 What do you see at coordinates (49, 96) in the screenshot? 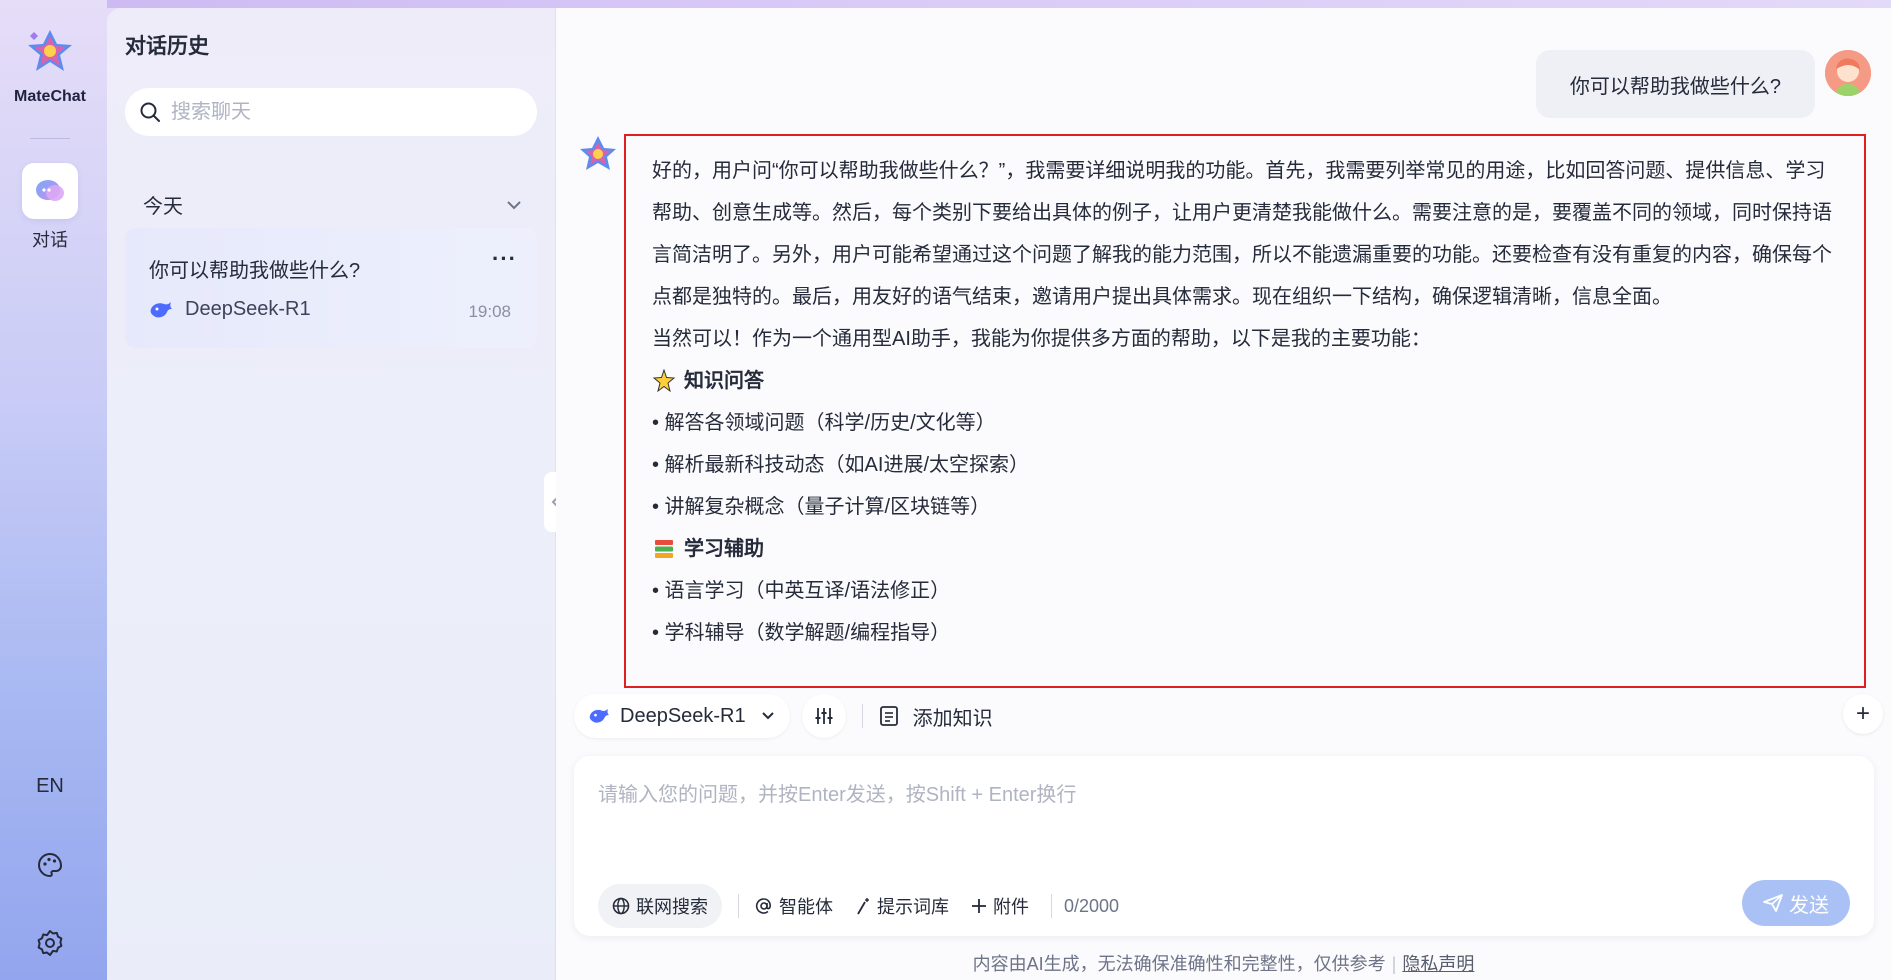
I see `brand-name: MateChat` at bounding box center [49, 96].